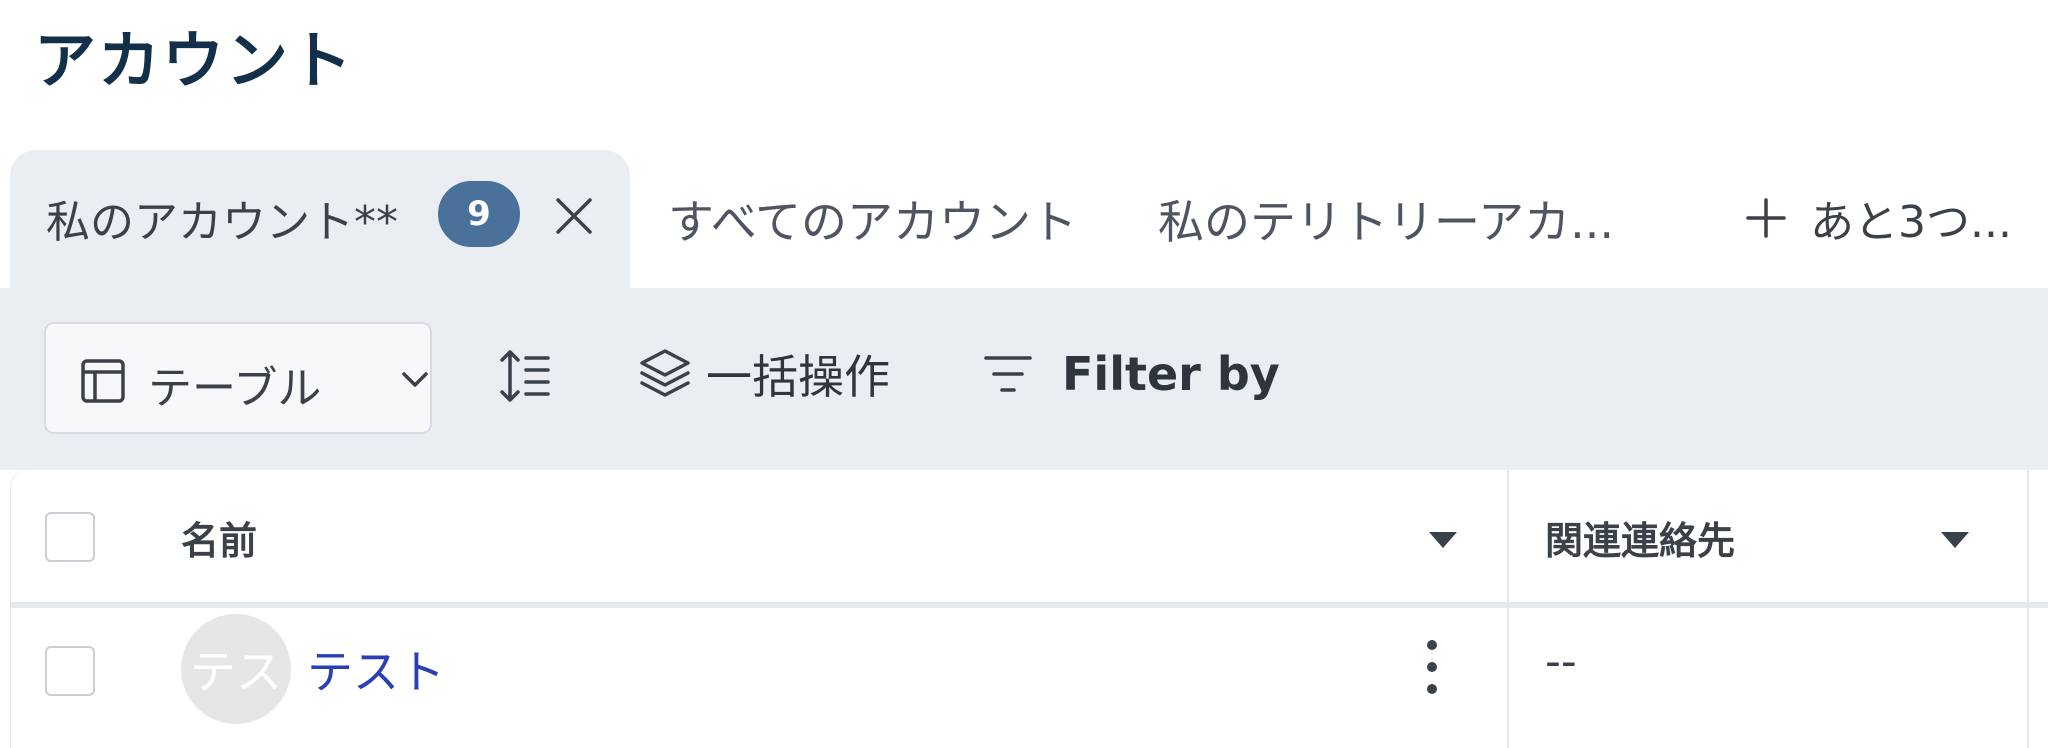 The width and height of the screenshot is (2048, 748). What do you see at coordinates (479, 214) in the screenshot?
I see `tab-count-badge: 9` at bounding box center [479, 214].